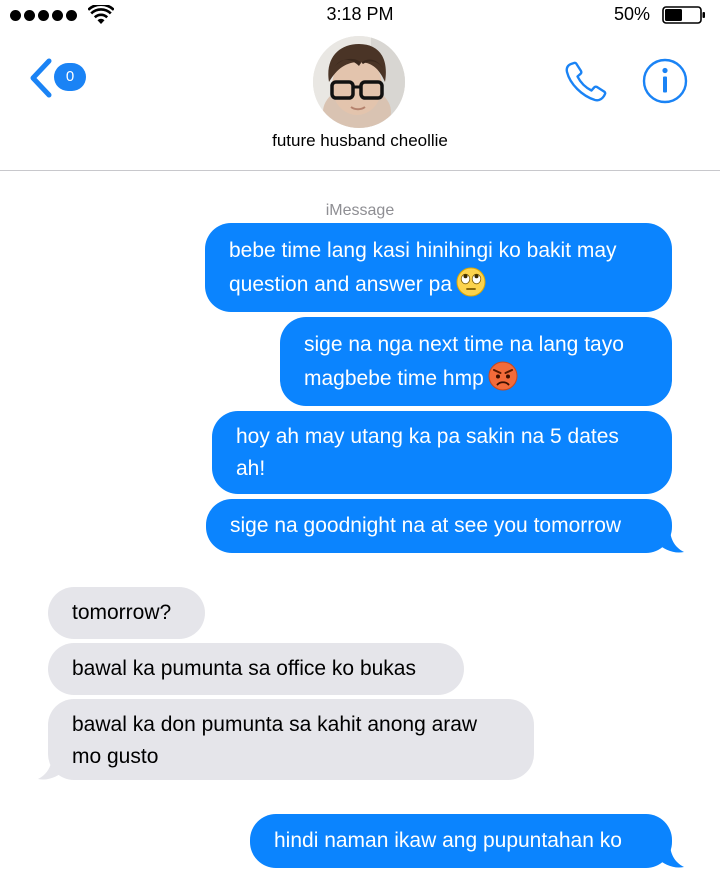 The height and width of the screenshot is (886, 720). What do you see at coordinates (503, 376) in the screenshot?
I see `angry-face-icon` at bounding box center [503, 376].